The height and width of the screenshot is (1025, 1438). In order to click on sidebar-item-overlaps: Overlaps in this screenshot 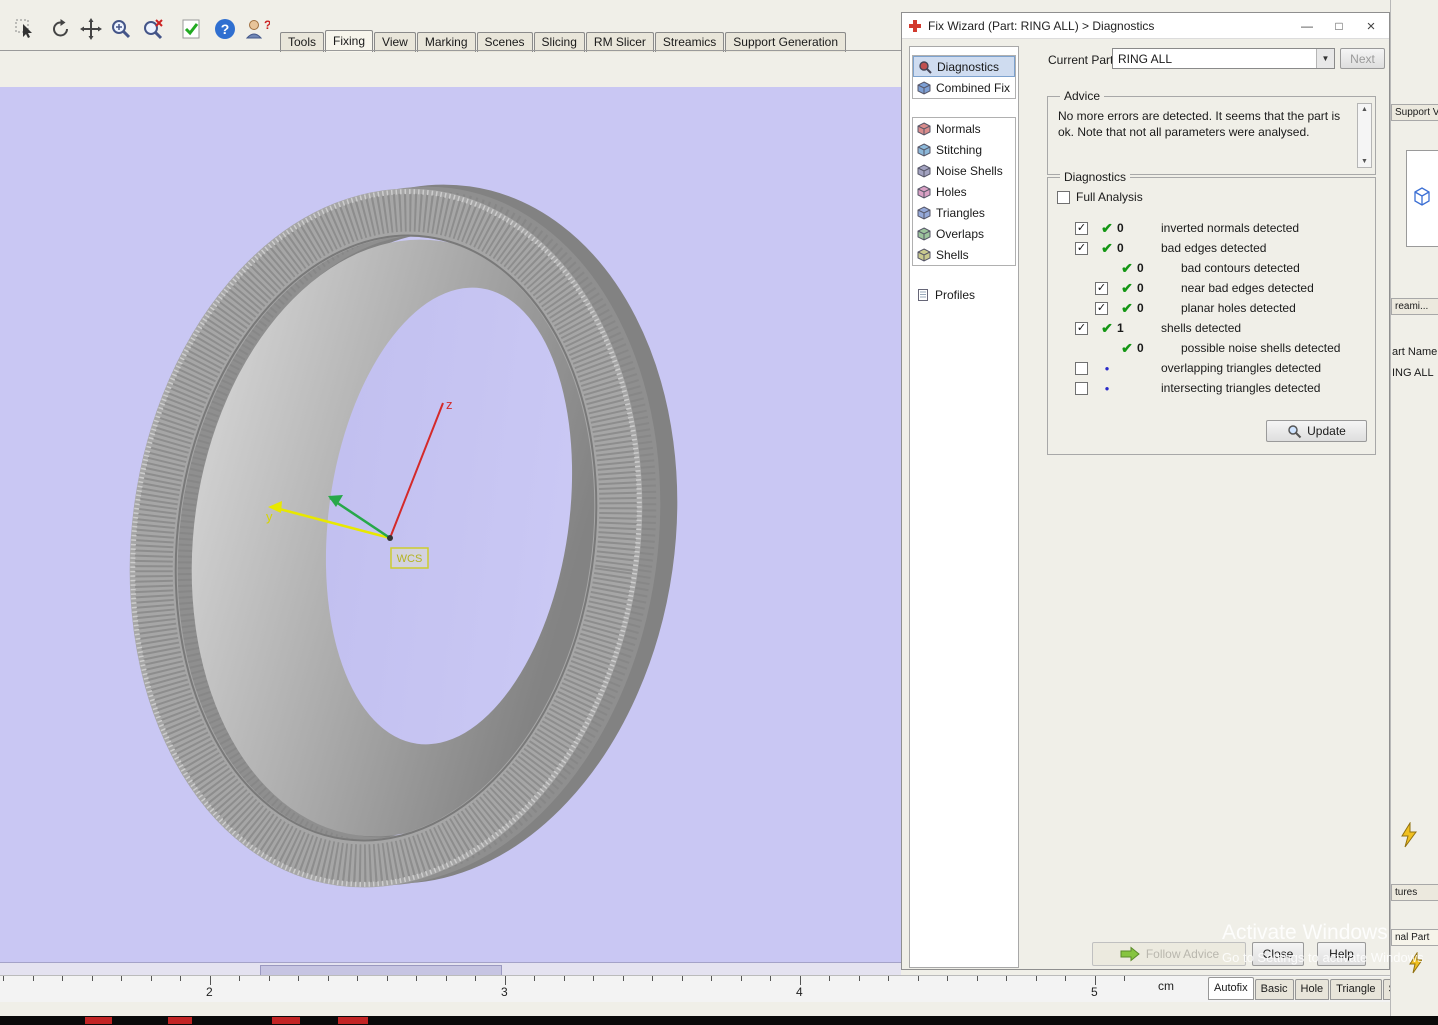, I will do `click(964, 233)`.